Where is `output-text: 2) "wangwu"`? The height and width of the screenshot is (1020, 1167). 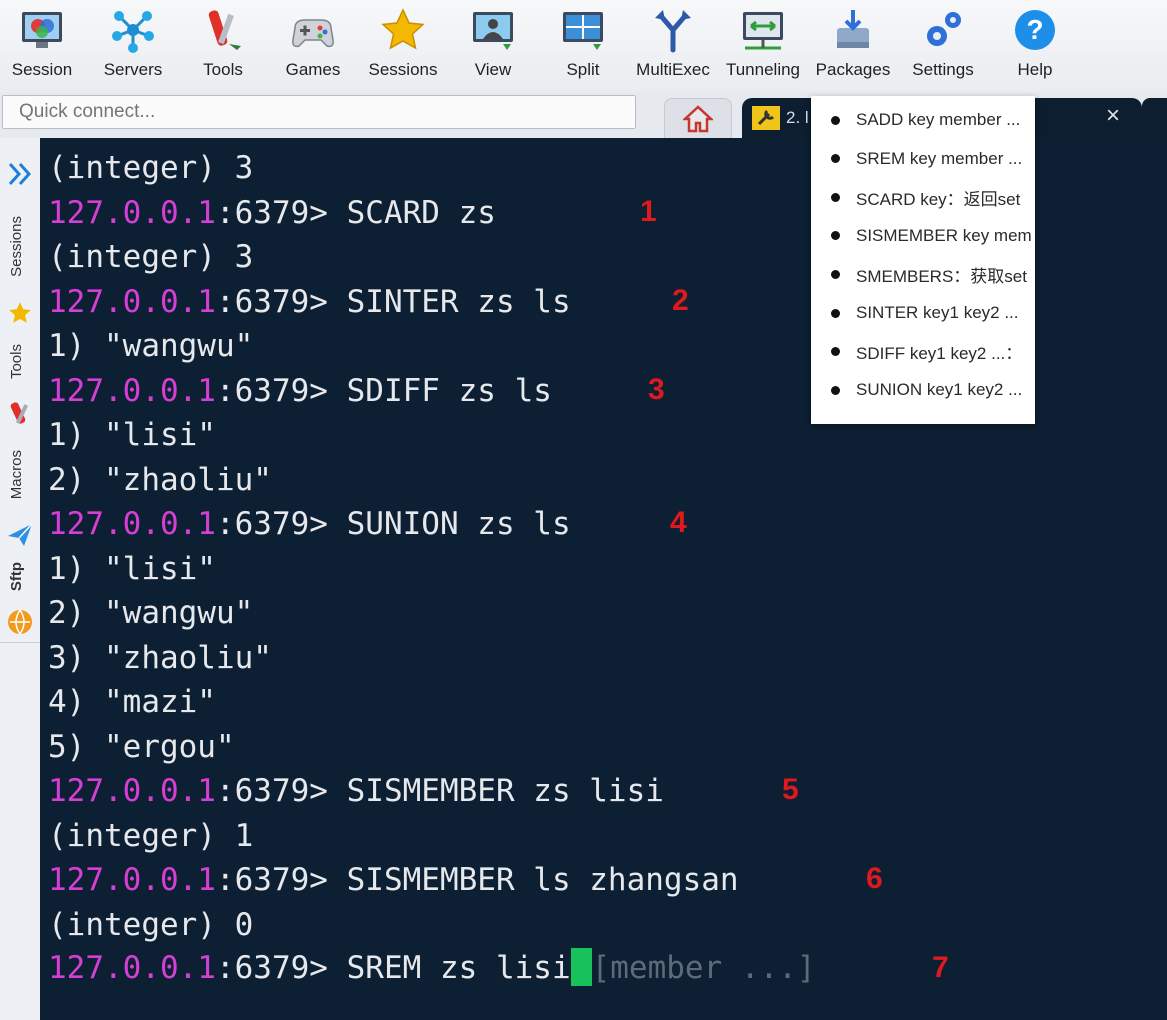 output-text: 2) "wangwu" is located at coordinates (151, 613).